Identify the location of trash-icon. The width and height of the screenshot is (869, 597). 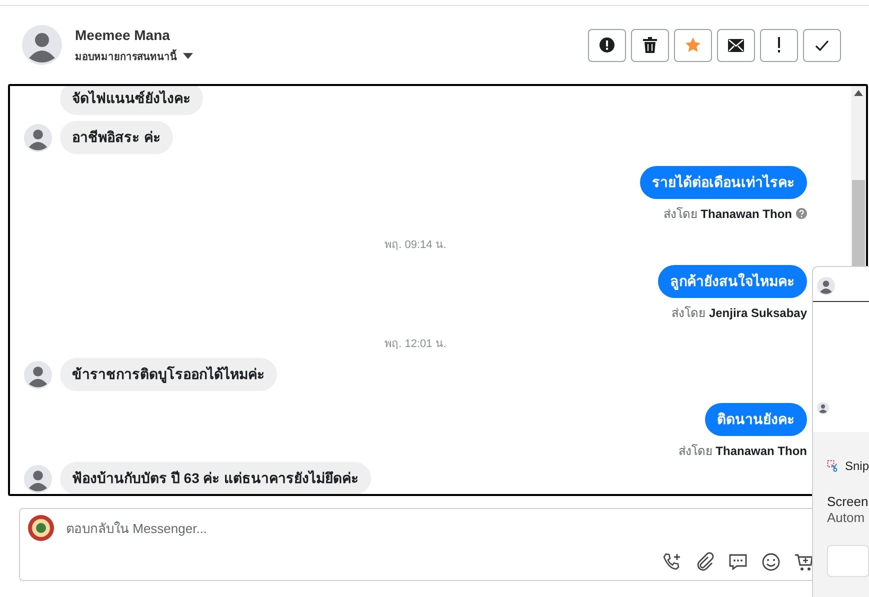
(650, 45).